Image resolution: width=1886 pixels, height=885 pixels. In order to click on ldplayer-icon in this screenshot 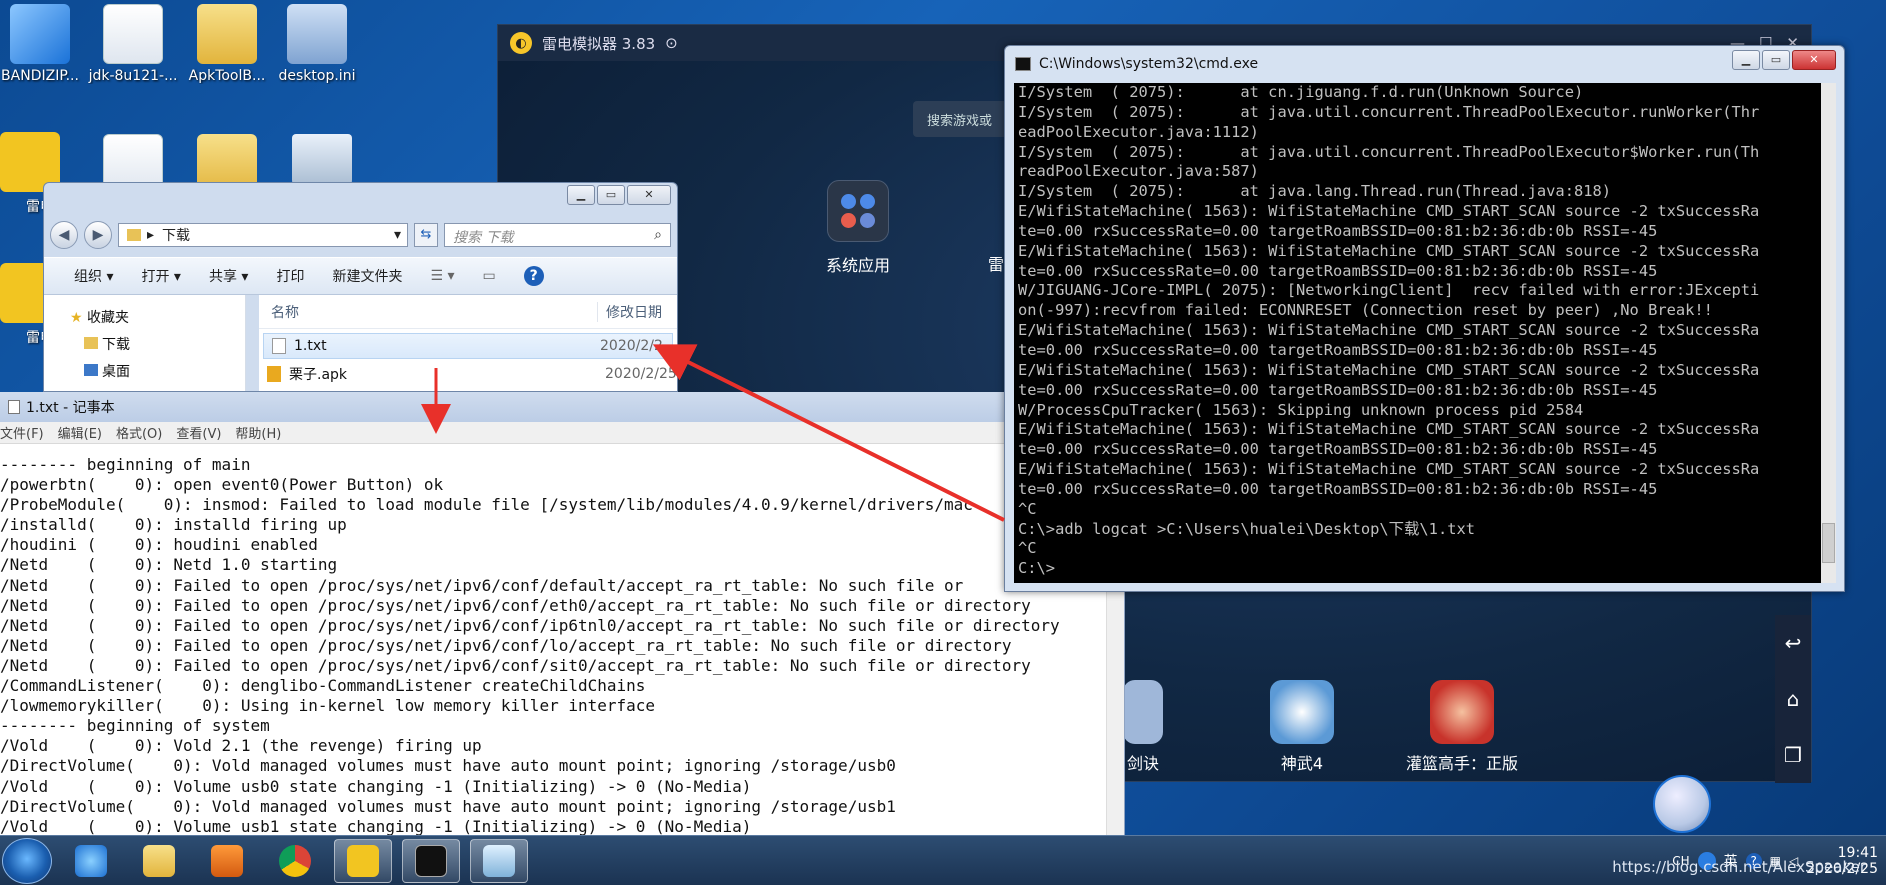, I will do `click(363, 860)`.